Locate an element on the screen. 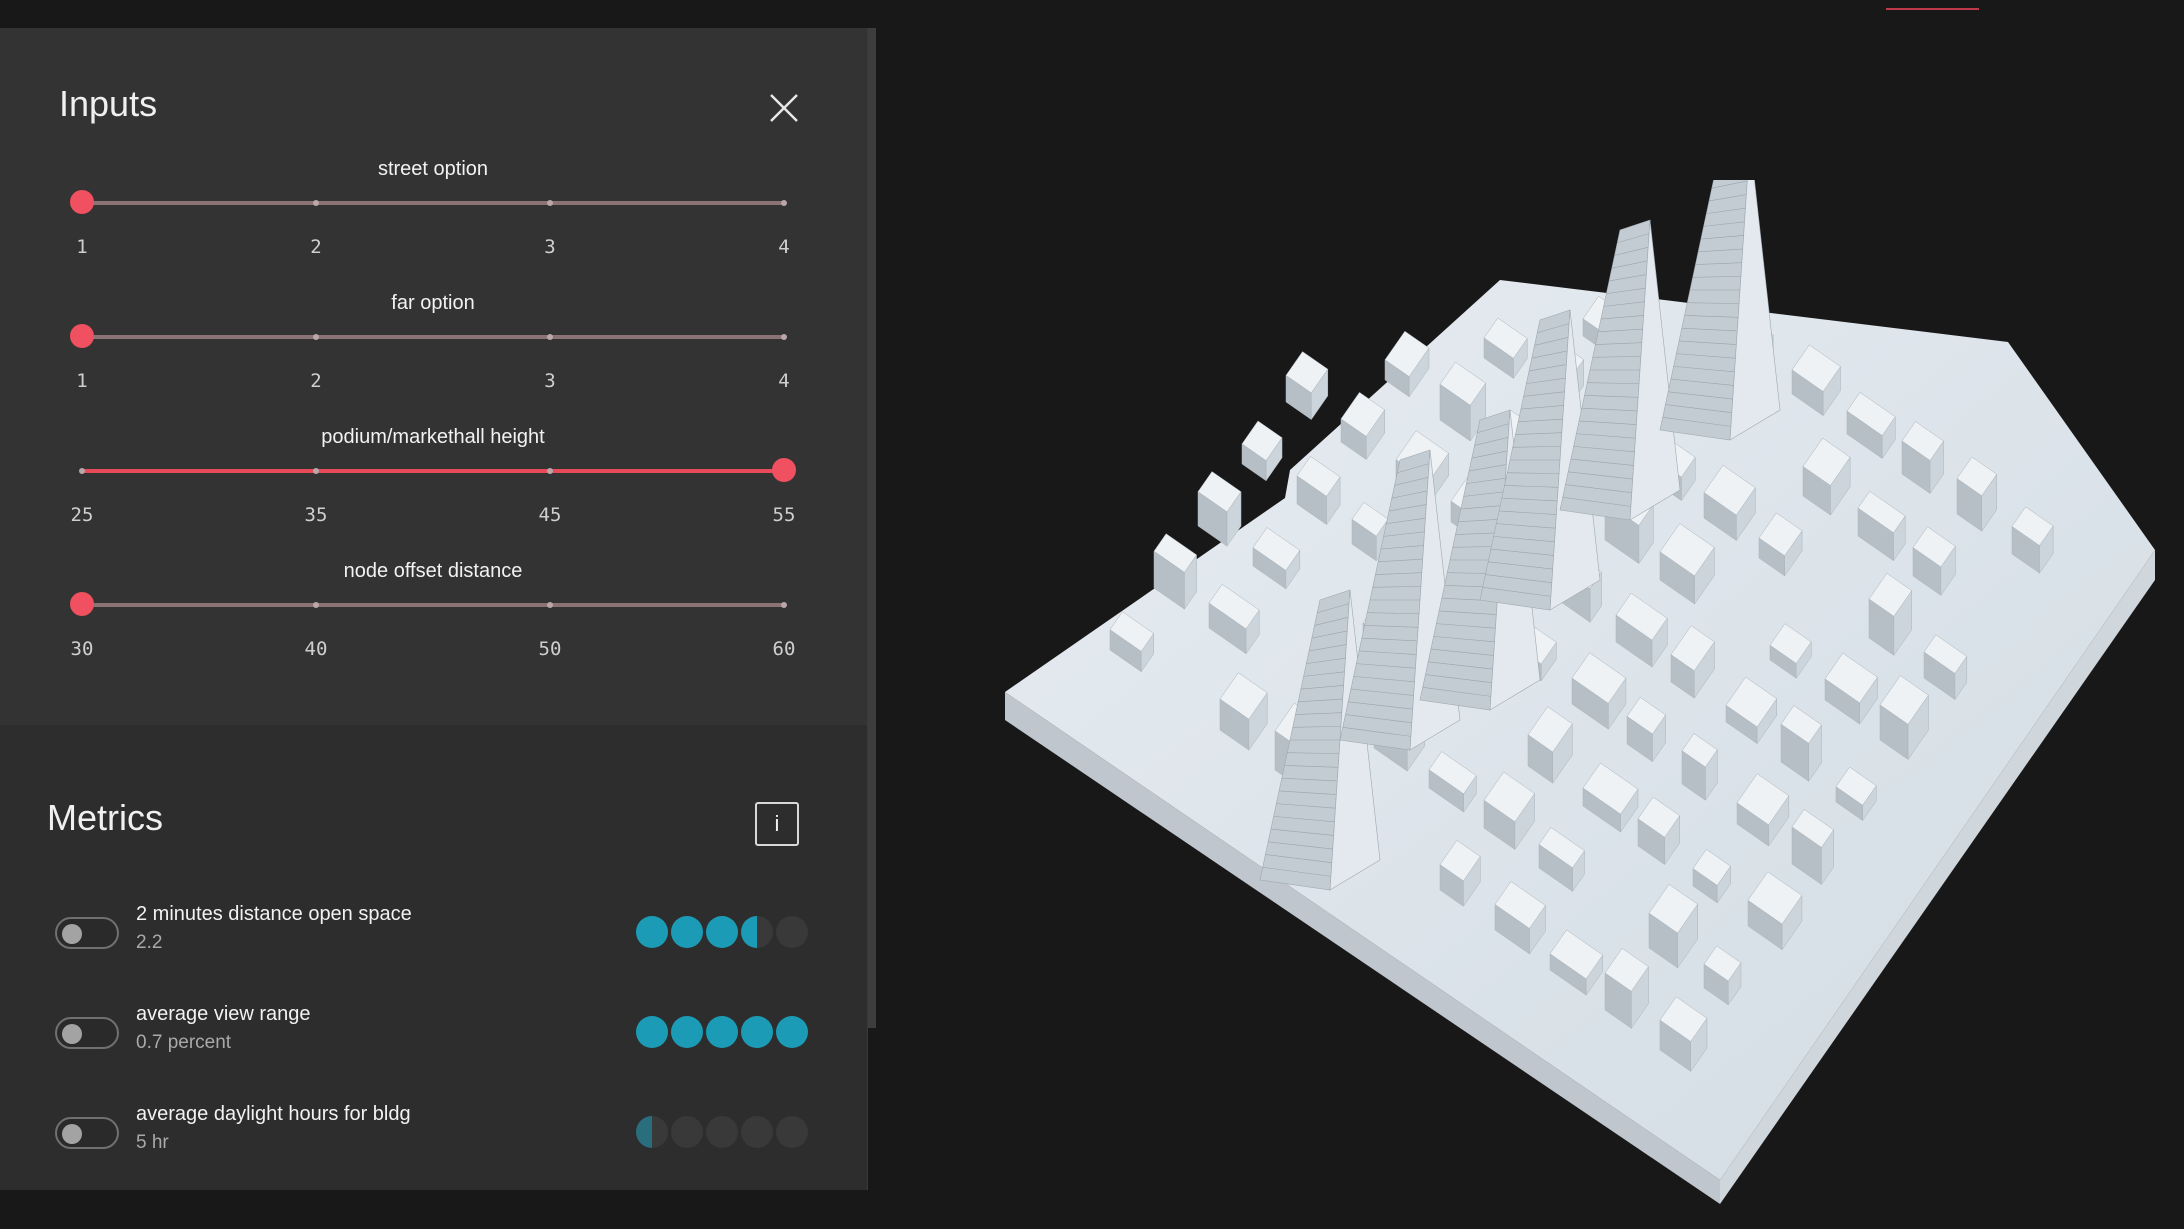 This screenshot has height=1229, width=2184. metric-value: 2.2 is located at coordinates (149, 942).